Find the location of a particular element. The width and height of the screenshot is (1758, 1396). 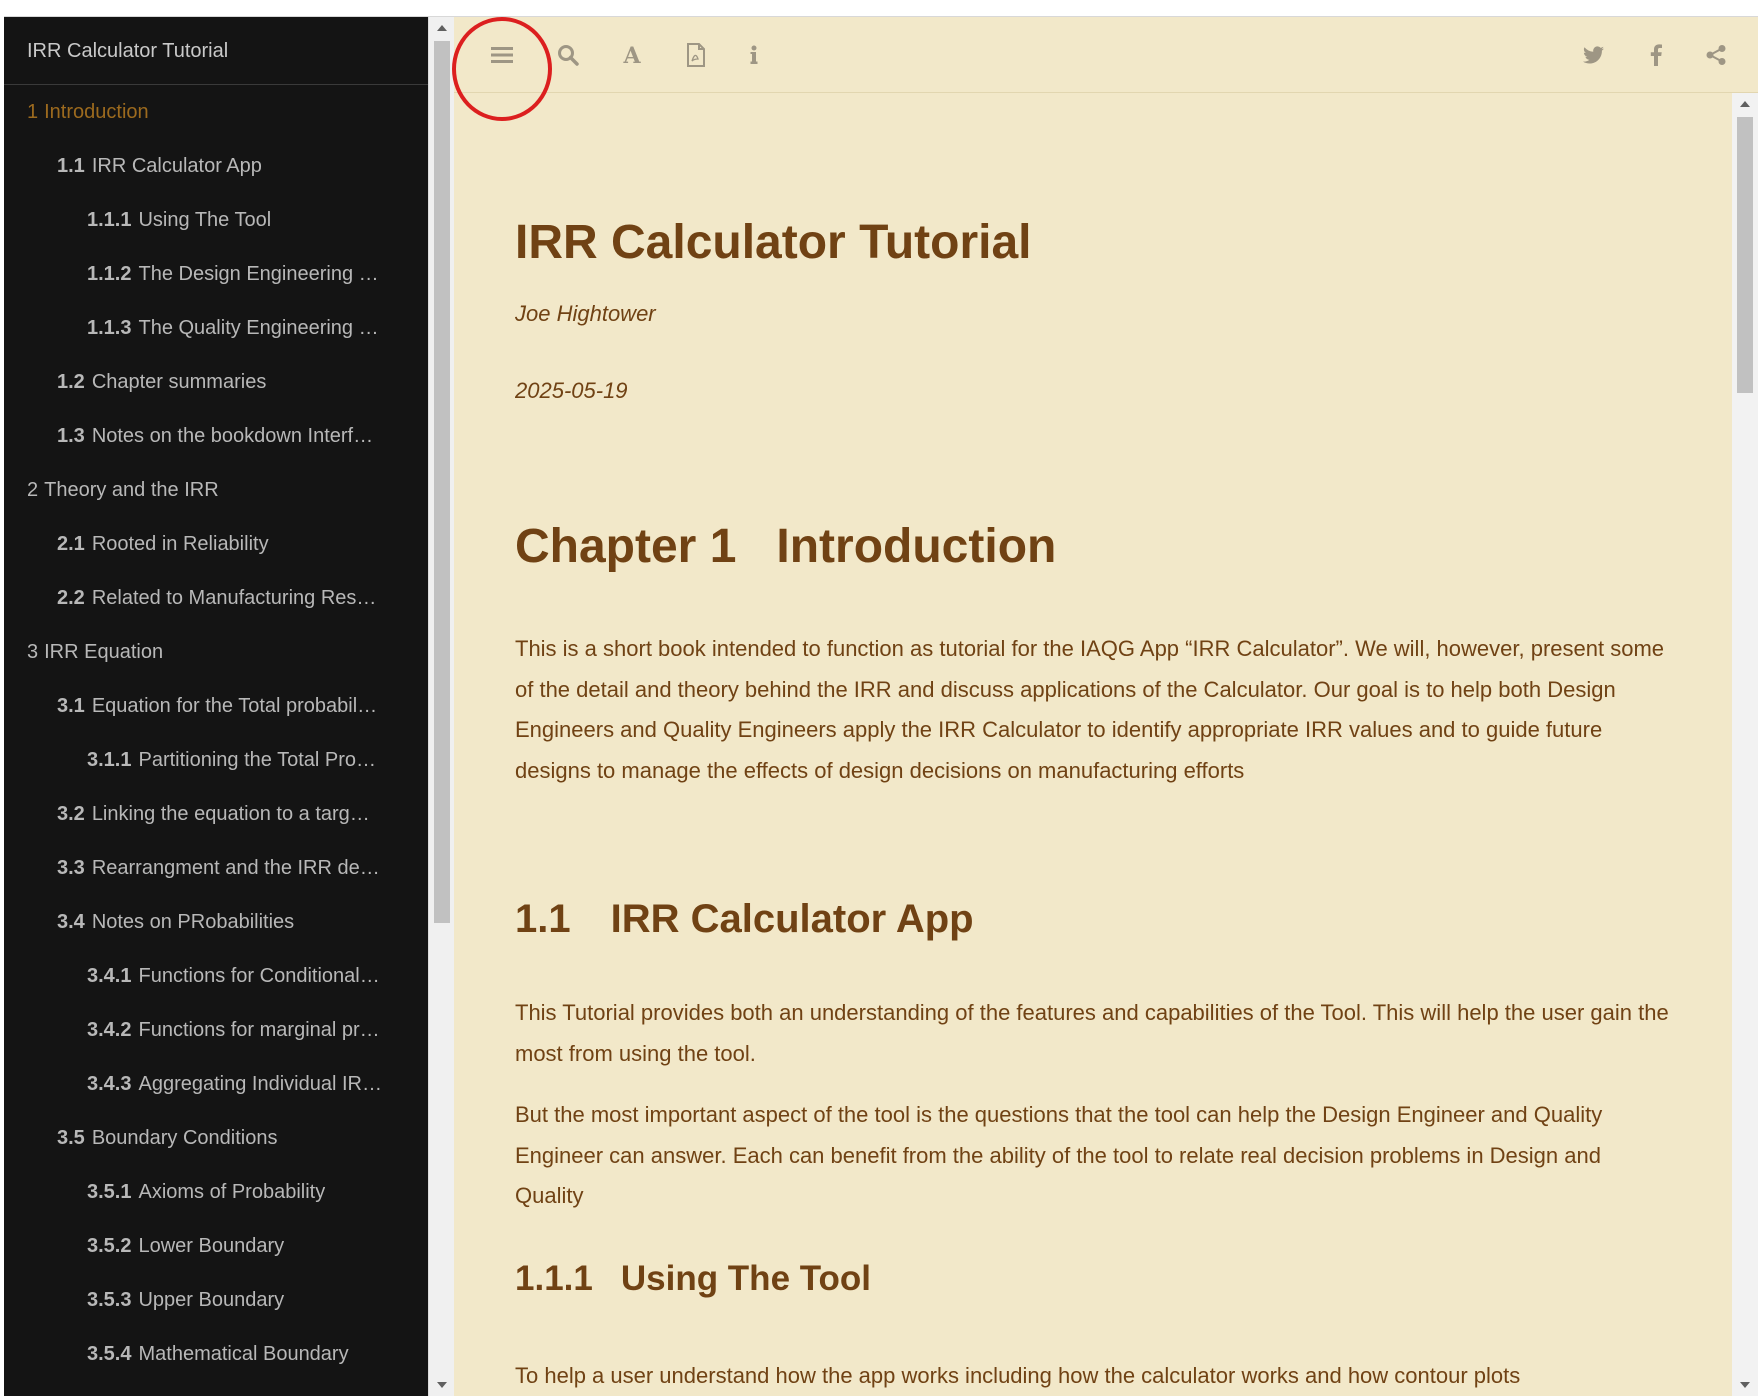

search-icon is located at coordinates (568, 55).